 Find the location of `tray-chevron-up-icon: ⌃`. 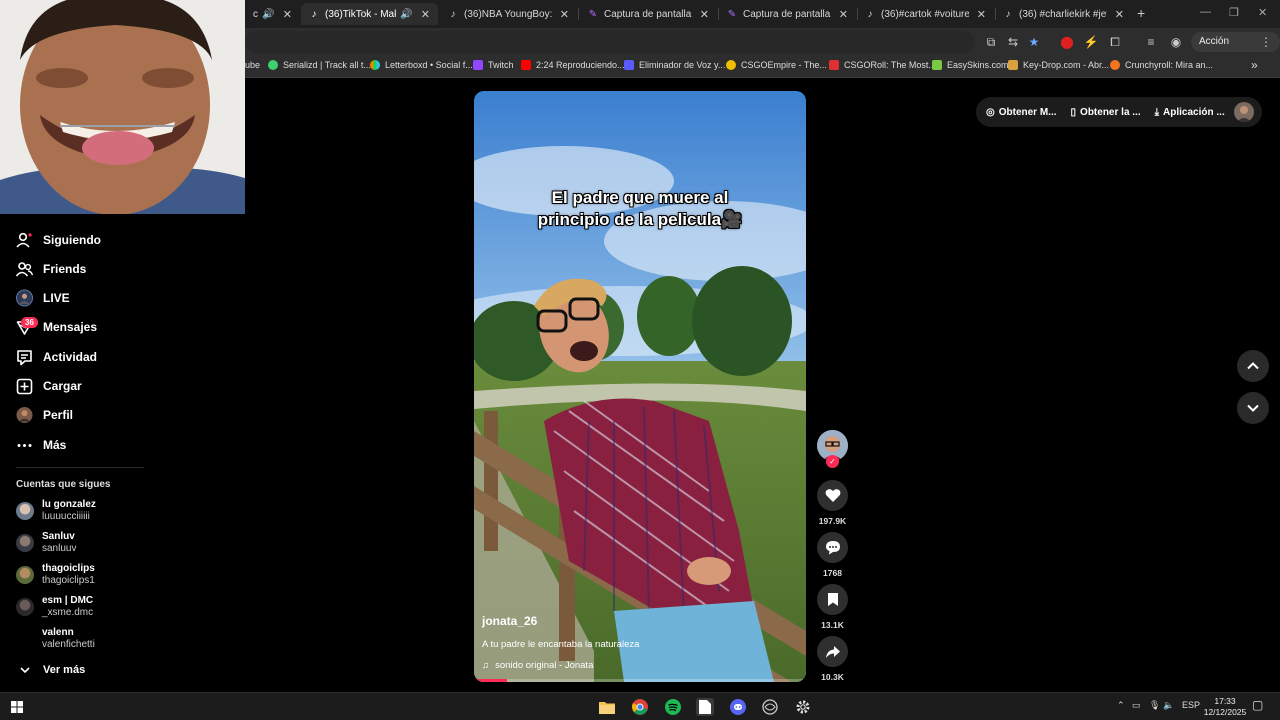

tray-chevron-up-icon: ⌃ is located at coordinates (1121, 705).